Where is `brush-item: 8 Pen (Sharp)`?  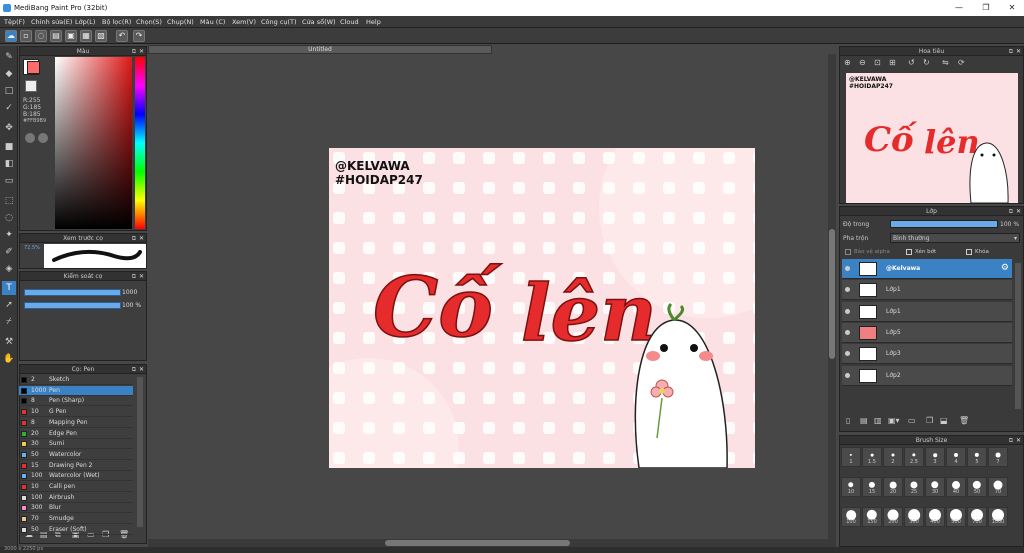
brush-item: 8 Pen (Sharp) is located at coordinates (76, 401).